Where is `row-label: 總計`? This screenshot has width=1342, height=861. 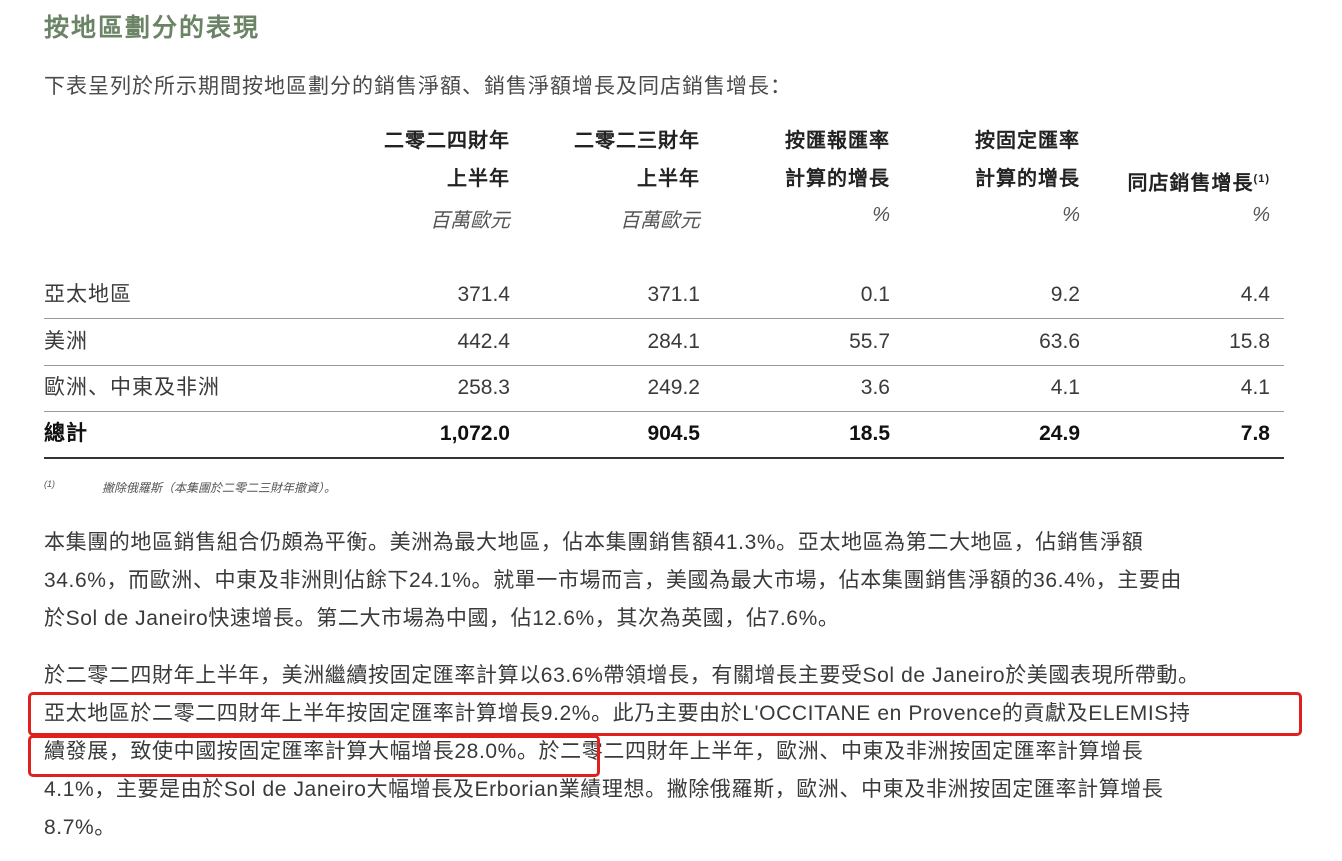 row-label: 總計 is located at coordinates (66, 433).